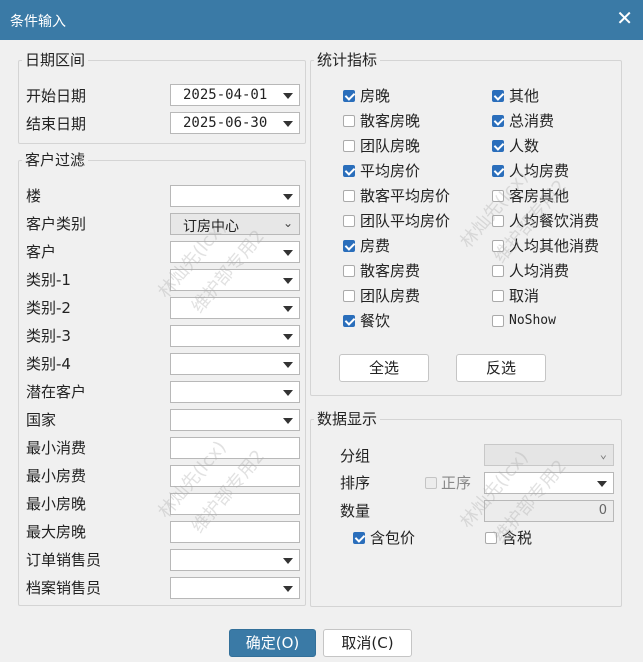 The height and width of the screenshot is (662, 643). I want to click on customer-type-value: 订房中心, so click(211, 227).